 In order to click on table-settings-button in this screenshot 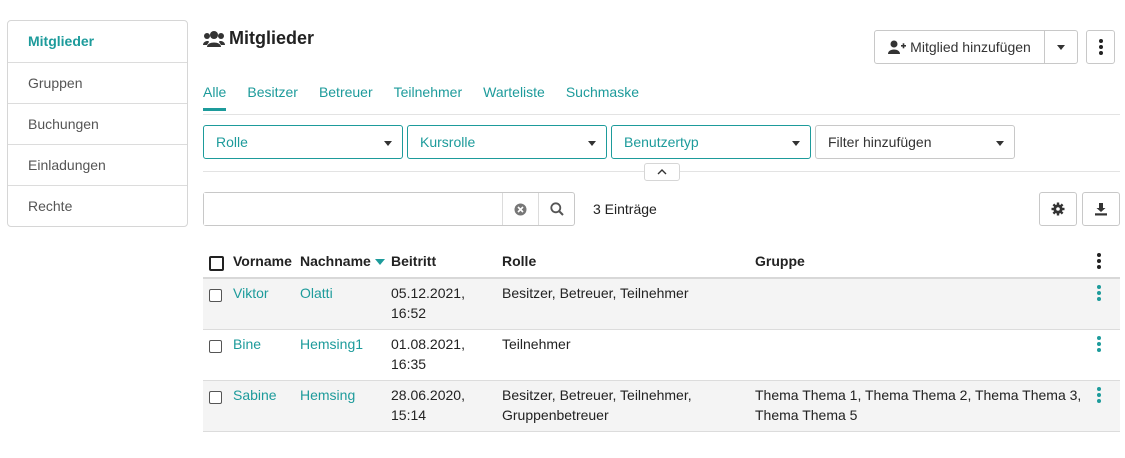, I will do `click(1058, 209)`.